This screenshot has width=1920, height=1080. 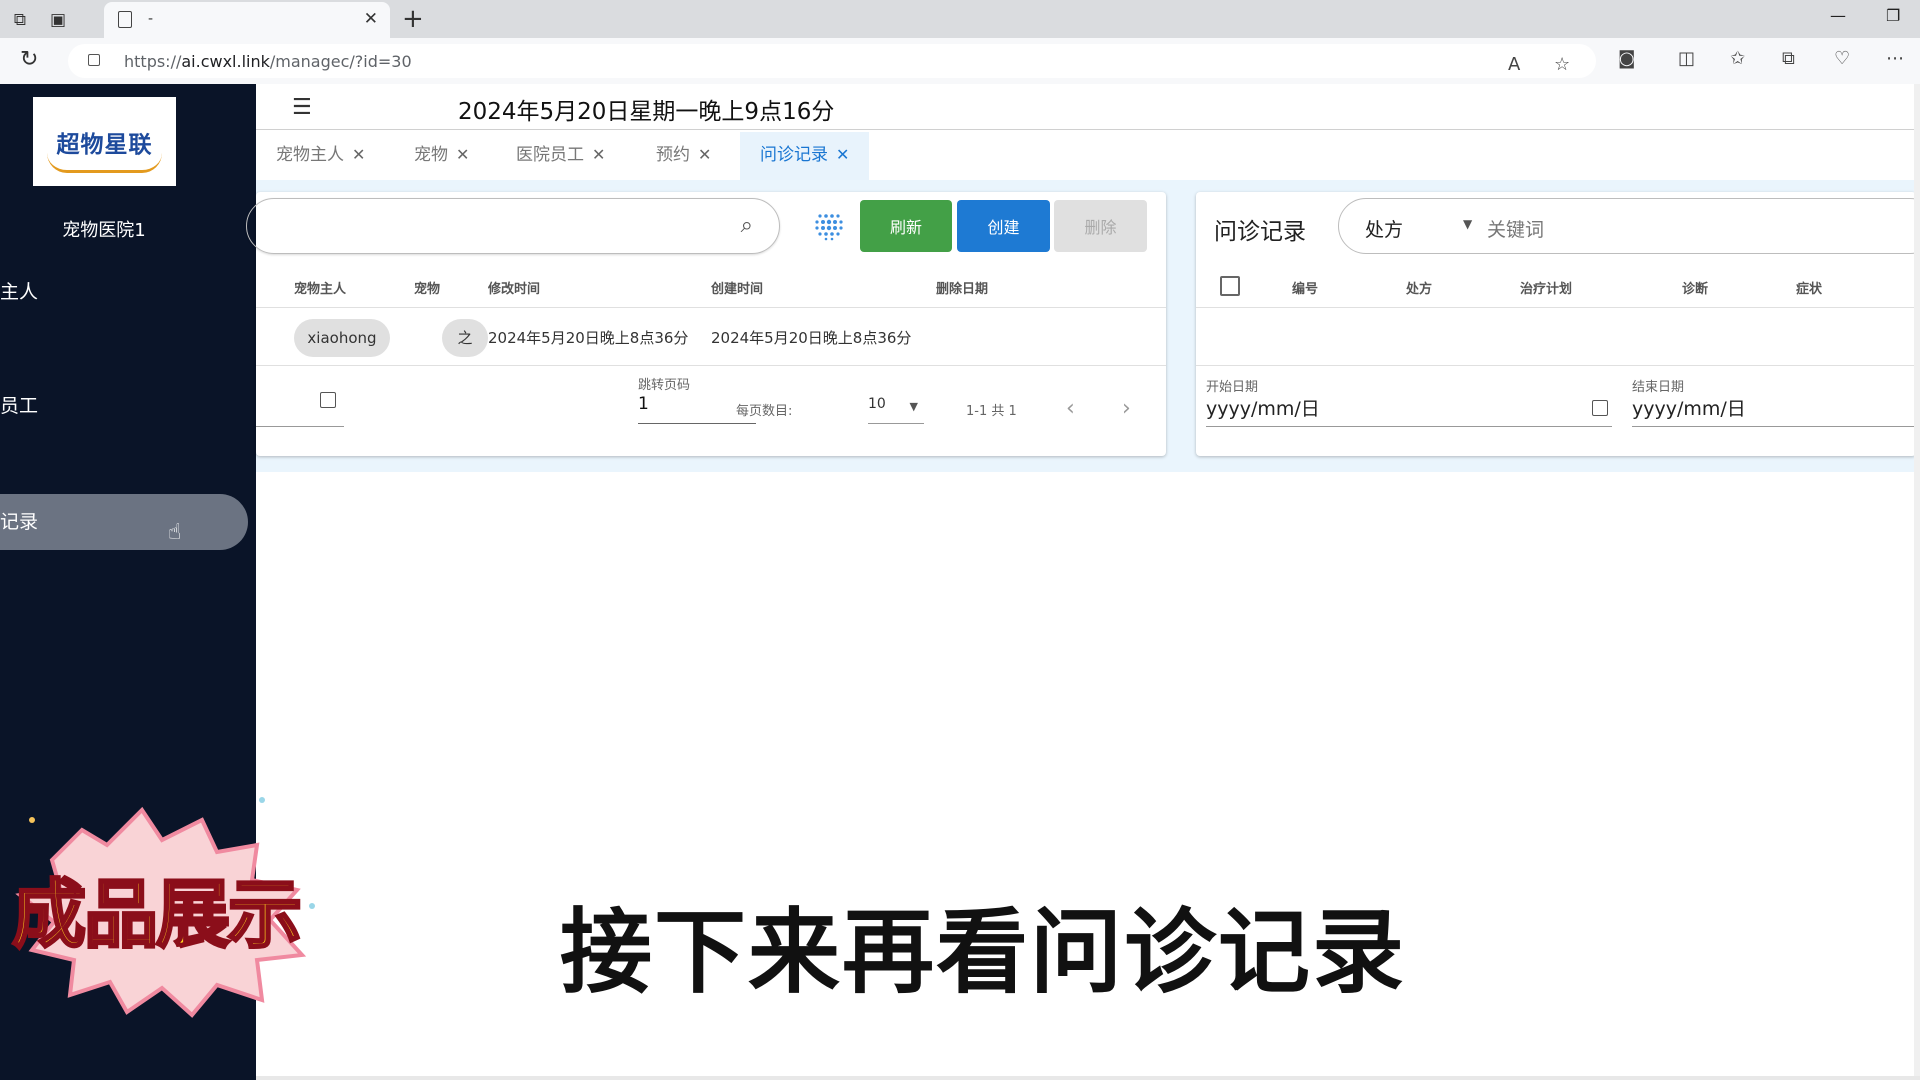 What do you see at coordinates (737, 287) in the screenshot?
I see `column-header-created: 创建时间` at bounding box center [737, 287].